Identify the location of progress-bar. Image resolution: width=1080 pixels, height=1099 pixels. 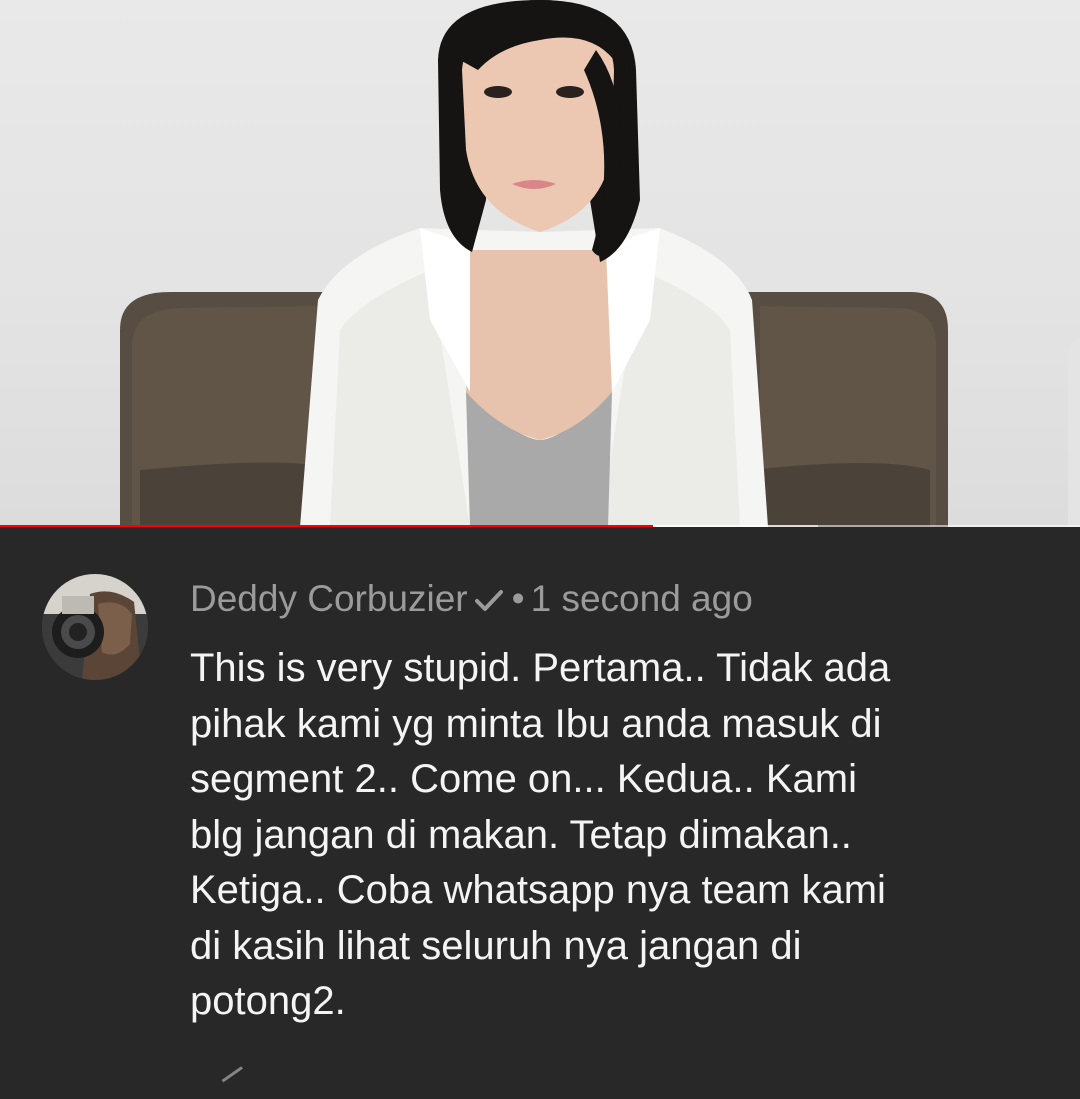
(540, 526).